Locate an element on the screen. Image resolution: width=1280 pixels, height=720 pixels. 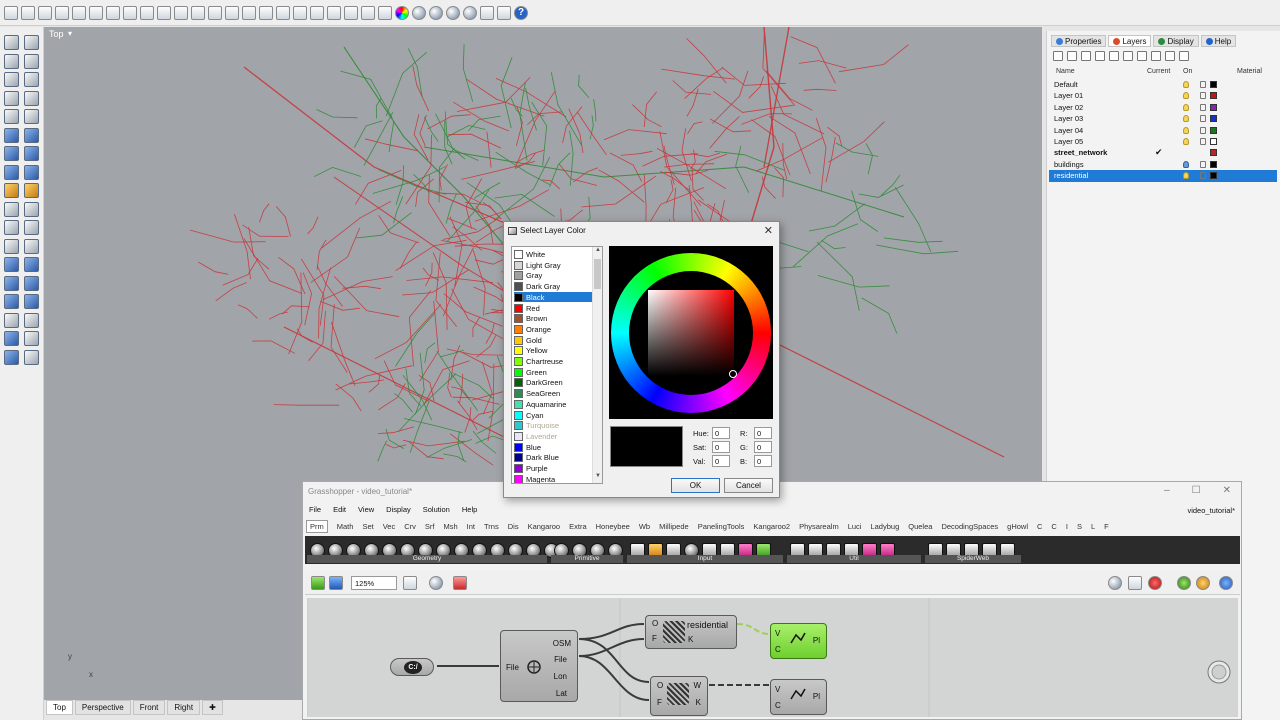
extrude-icon is located at coordinates (31, 172).